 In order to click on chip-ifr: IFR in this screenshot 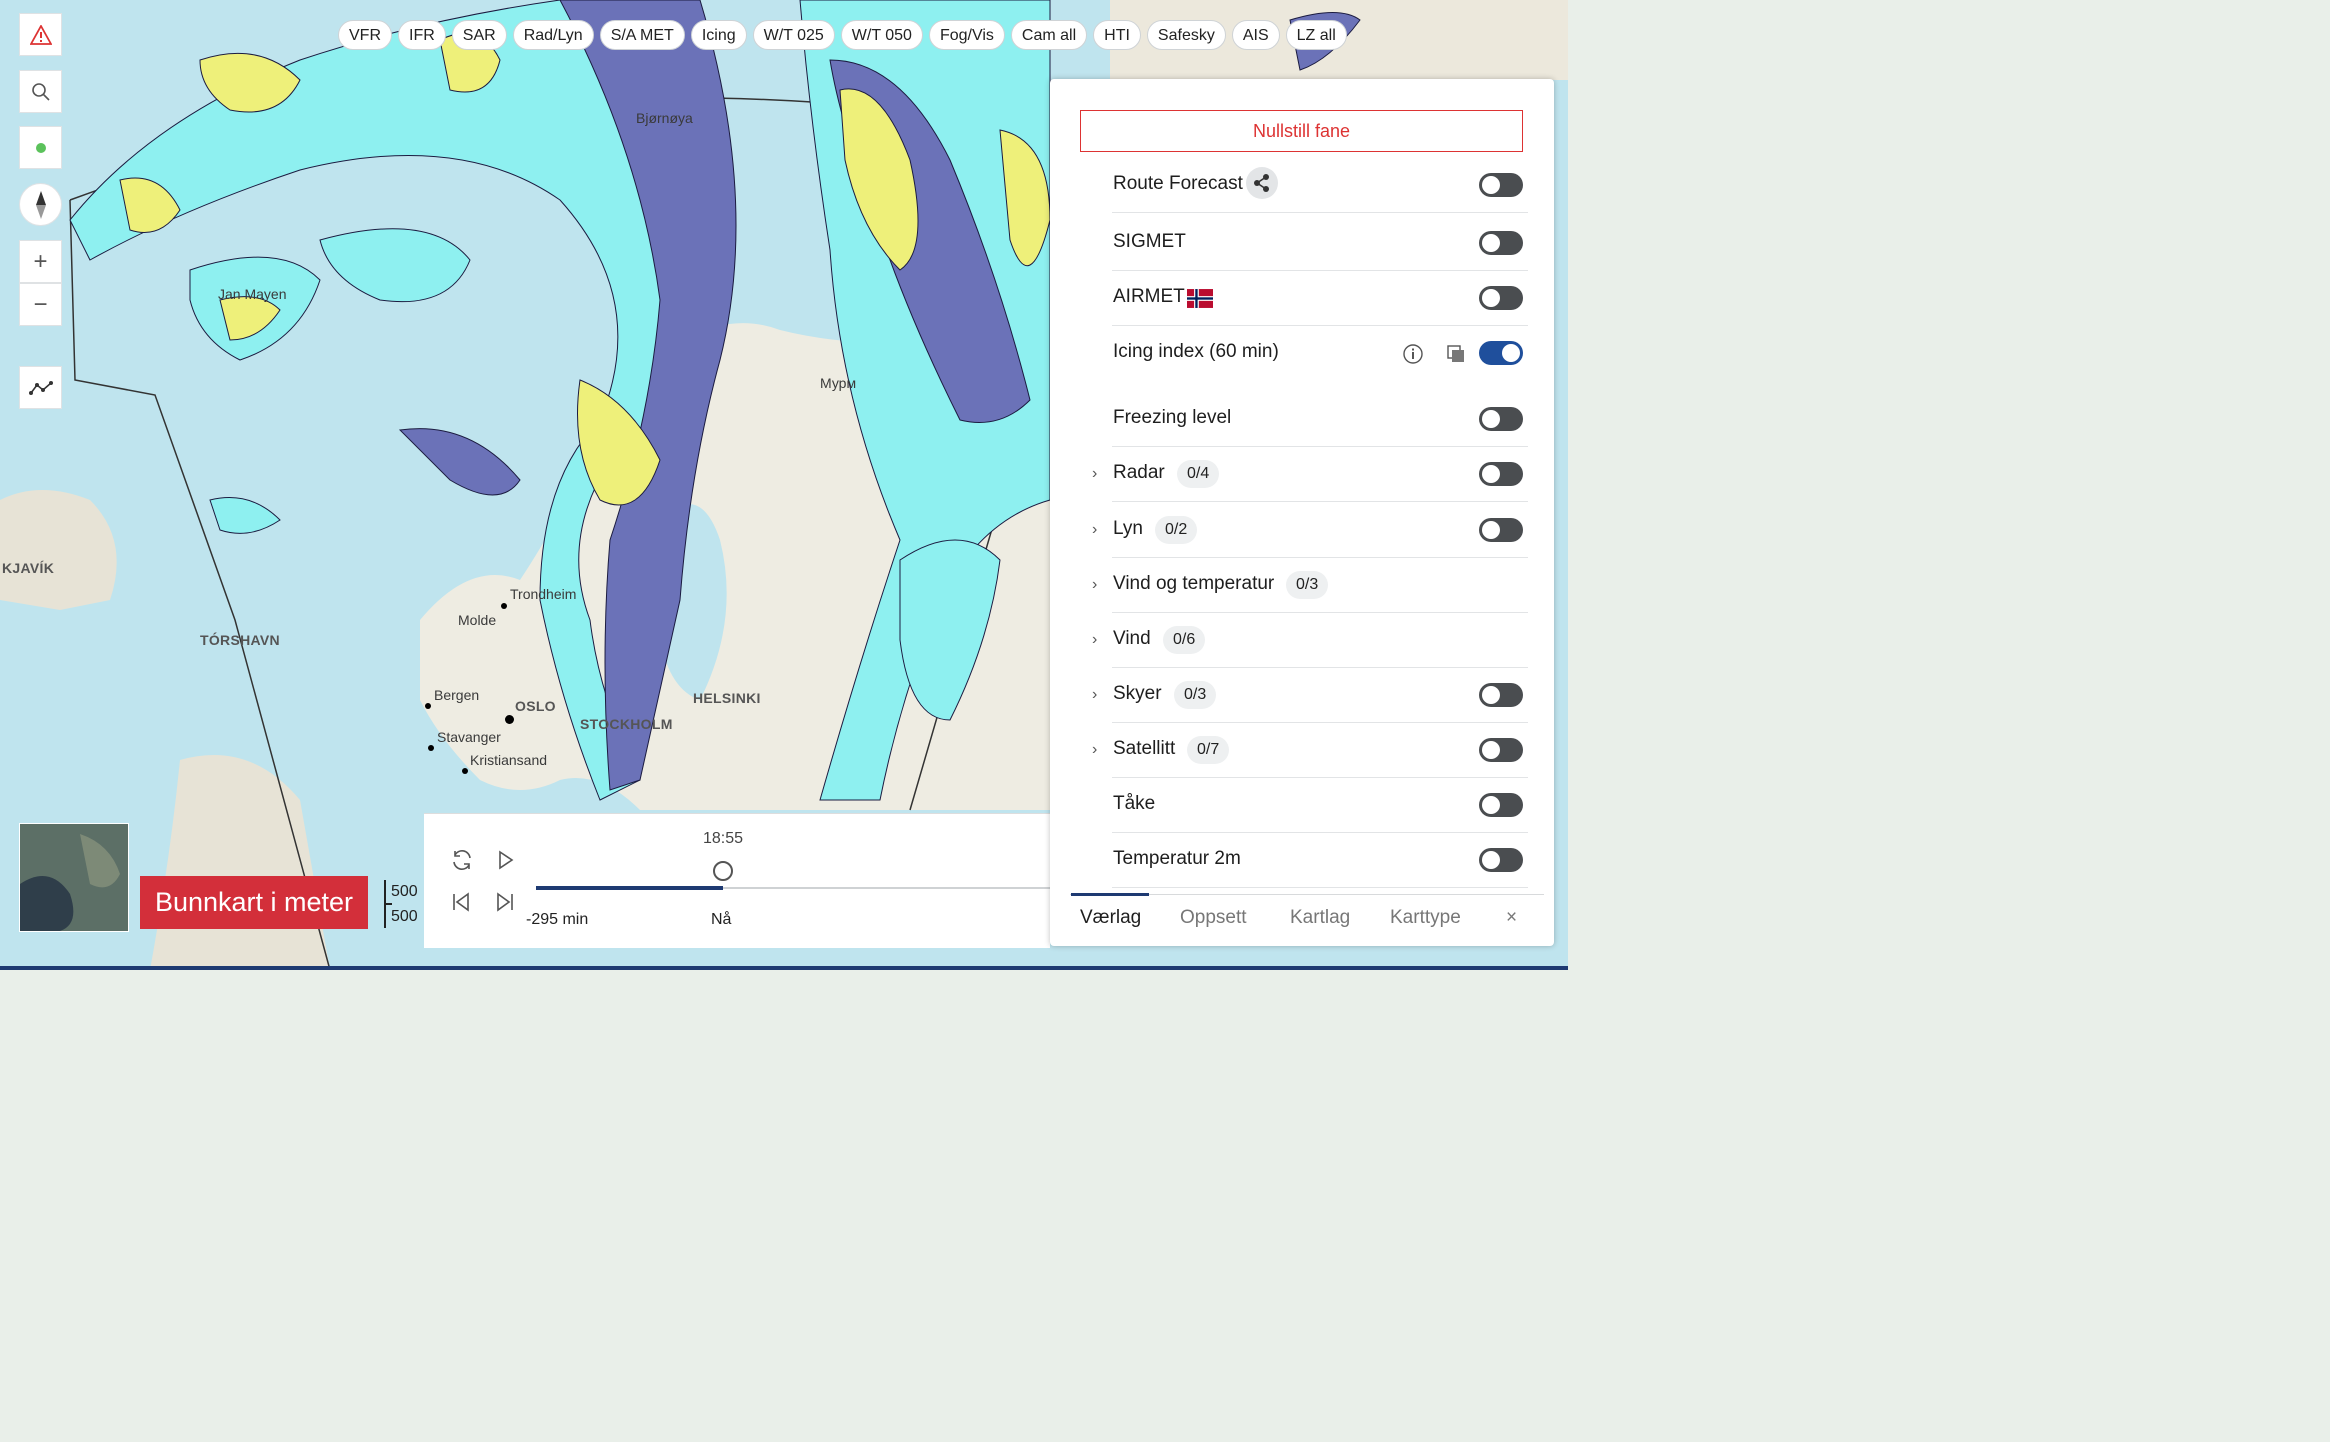, I will do `click(422, 35)`.